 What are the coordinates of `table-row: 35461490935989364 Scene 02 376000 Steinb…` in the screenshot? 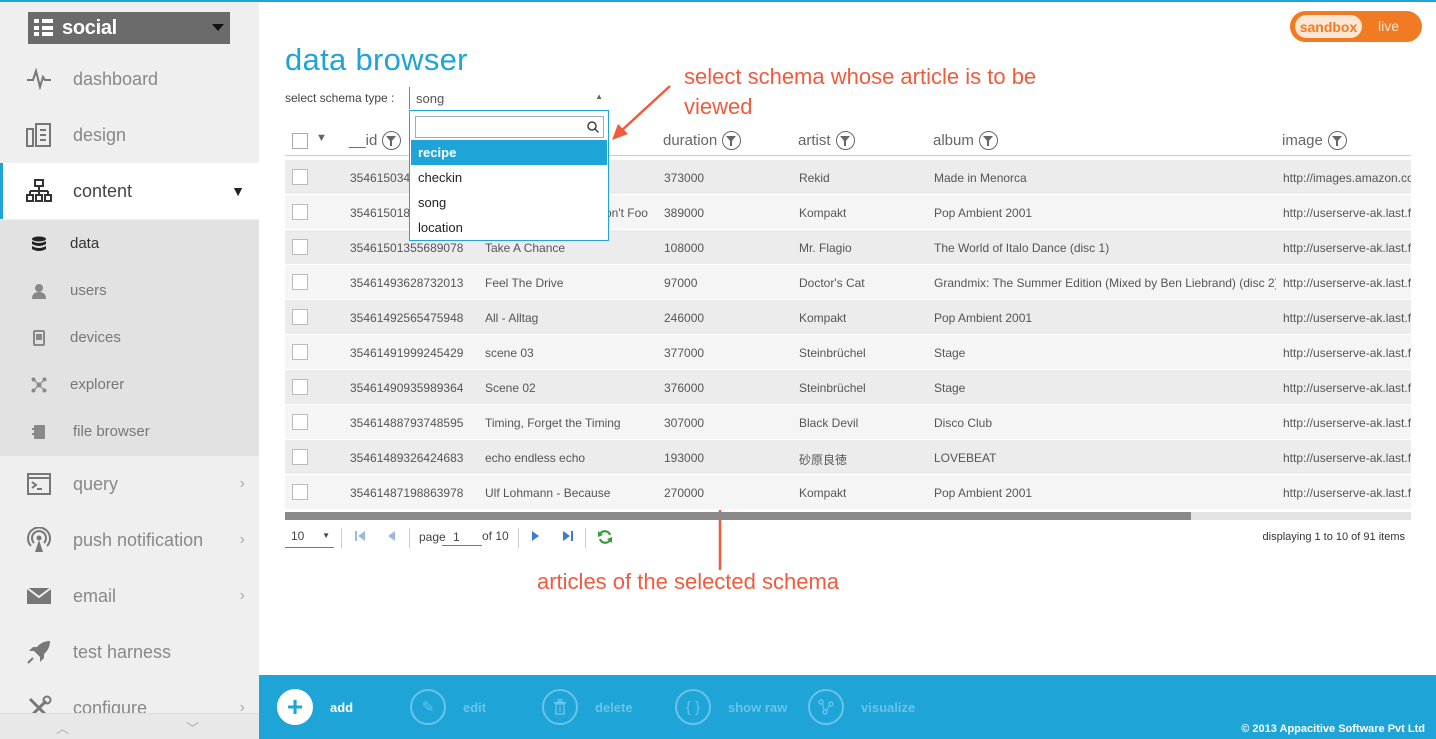 It's located at (848, 387).